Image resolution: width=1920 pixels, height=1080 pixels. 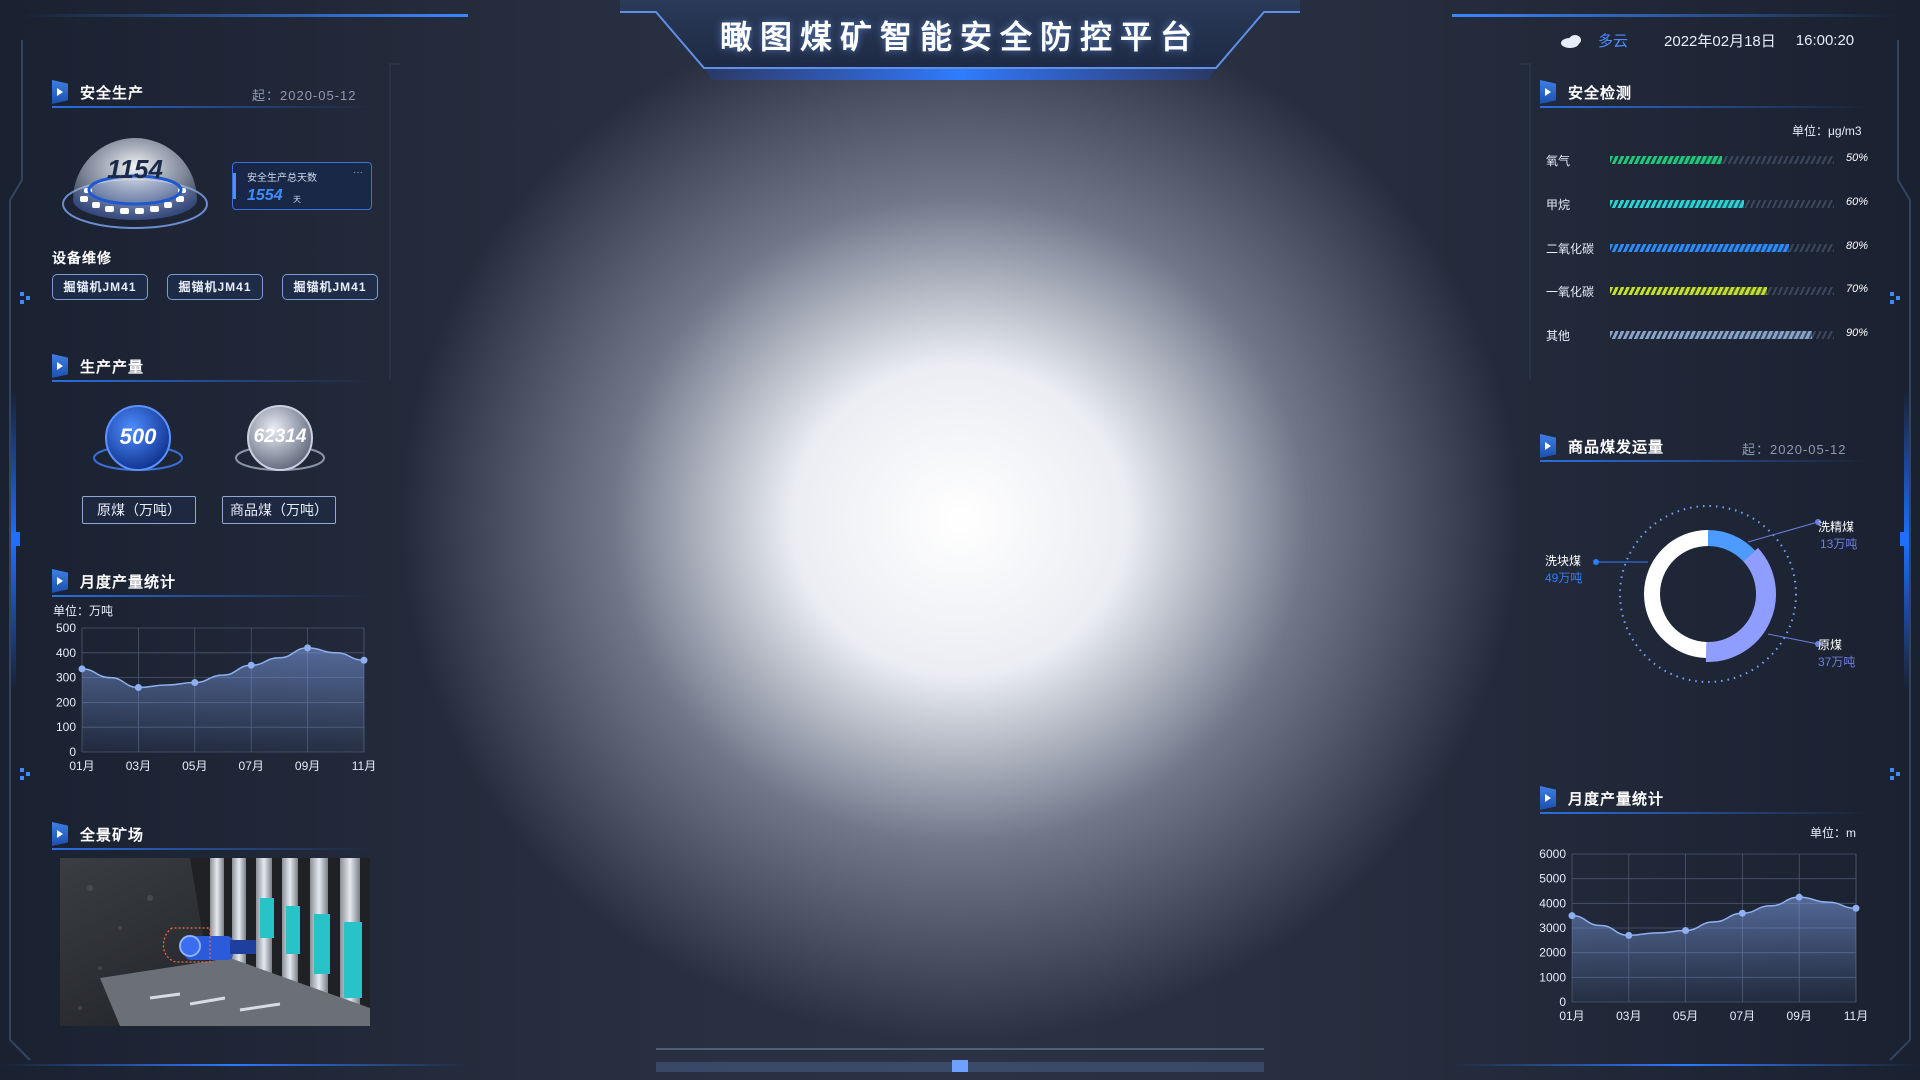 What do you see at coordinates (1676, 594) in the screenshot?
I see `donut-slice` at bounding box center [1676, 594].